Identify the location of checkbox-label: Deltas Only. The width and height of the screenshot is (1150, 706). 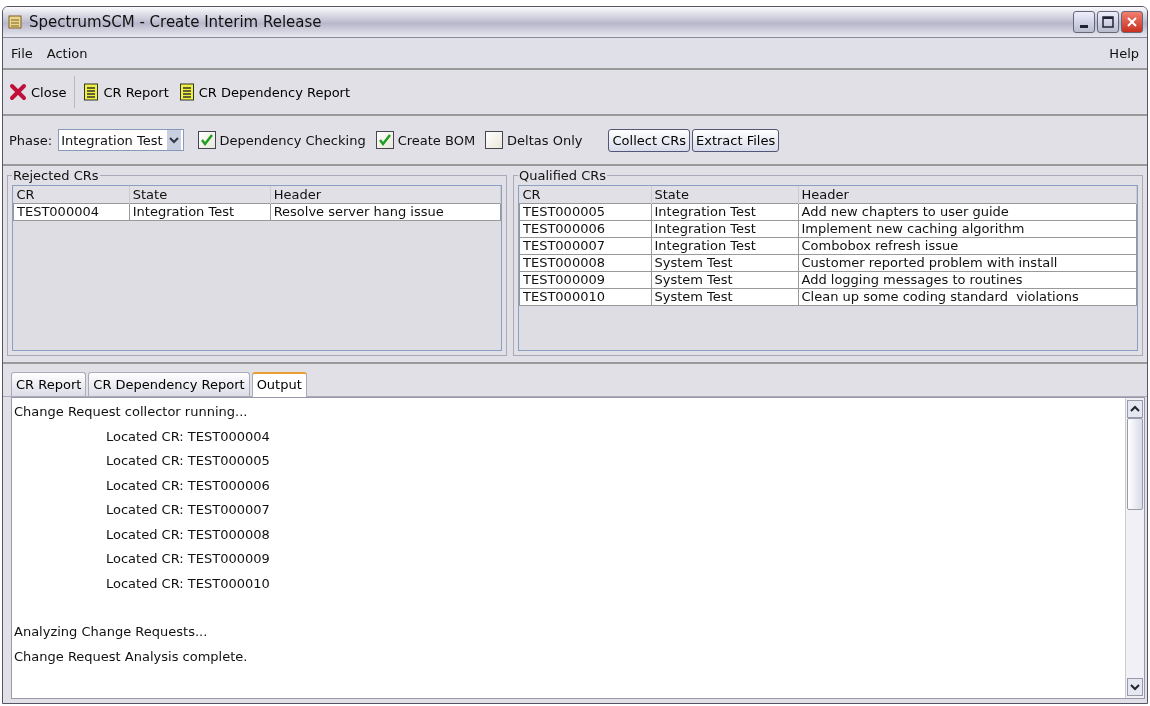
(545, 140).